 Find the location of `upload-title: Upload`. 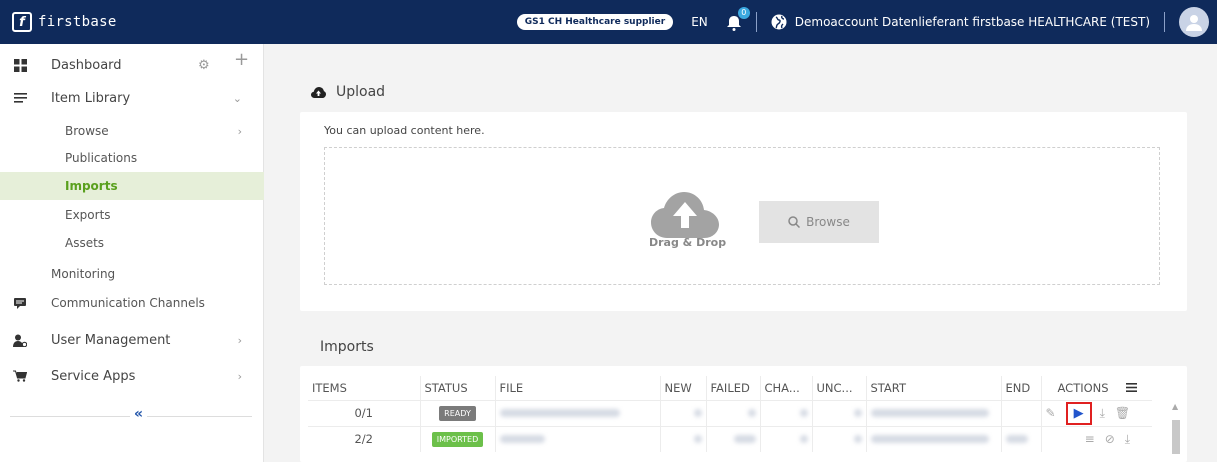

upload-title: Upload is located at coordinates (361, 92).